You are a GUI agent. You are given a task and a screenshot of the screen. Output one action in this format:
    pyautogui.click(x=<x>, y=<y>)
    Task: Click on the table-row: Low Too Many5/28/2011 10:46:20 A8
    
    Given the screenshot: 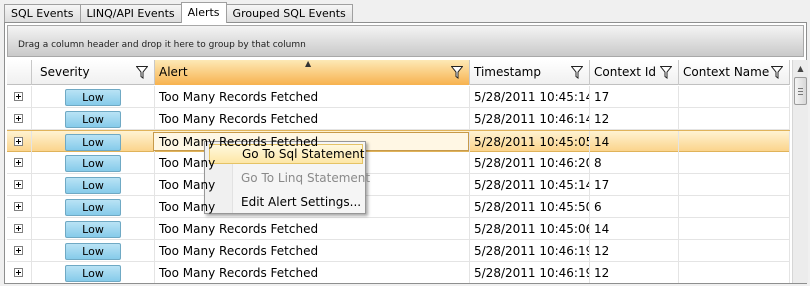 What is the action you would take?
    pyautogui.click(x=398, y=163)
    